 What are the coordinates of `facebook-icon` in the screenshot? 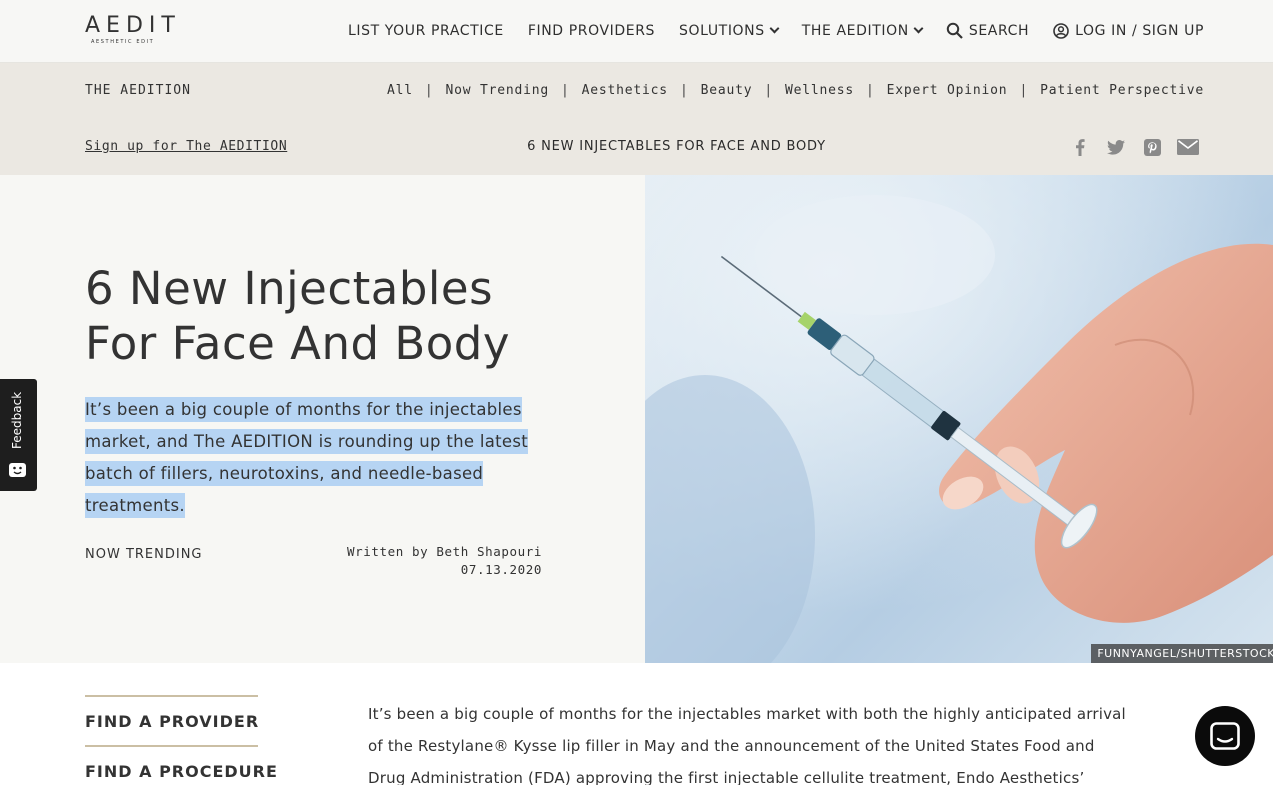 It's located at (1080, 147).